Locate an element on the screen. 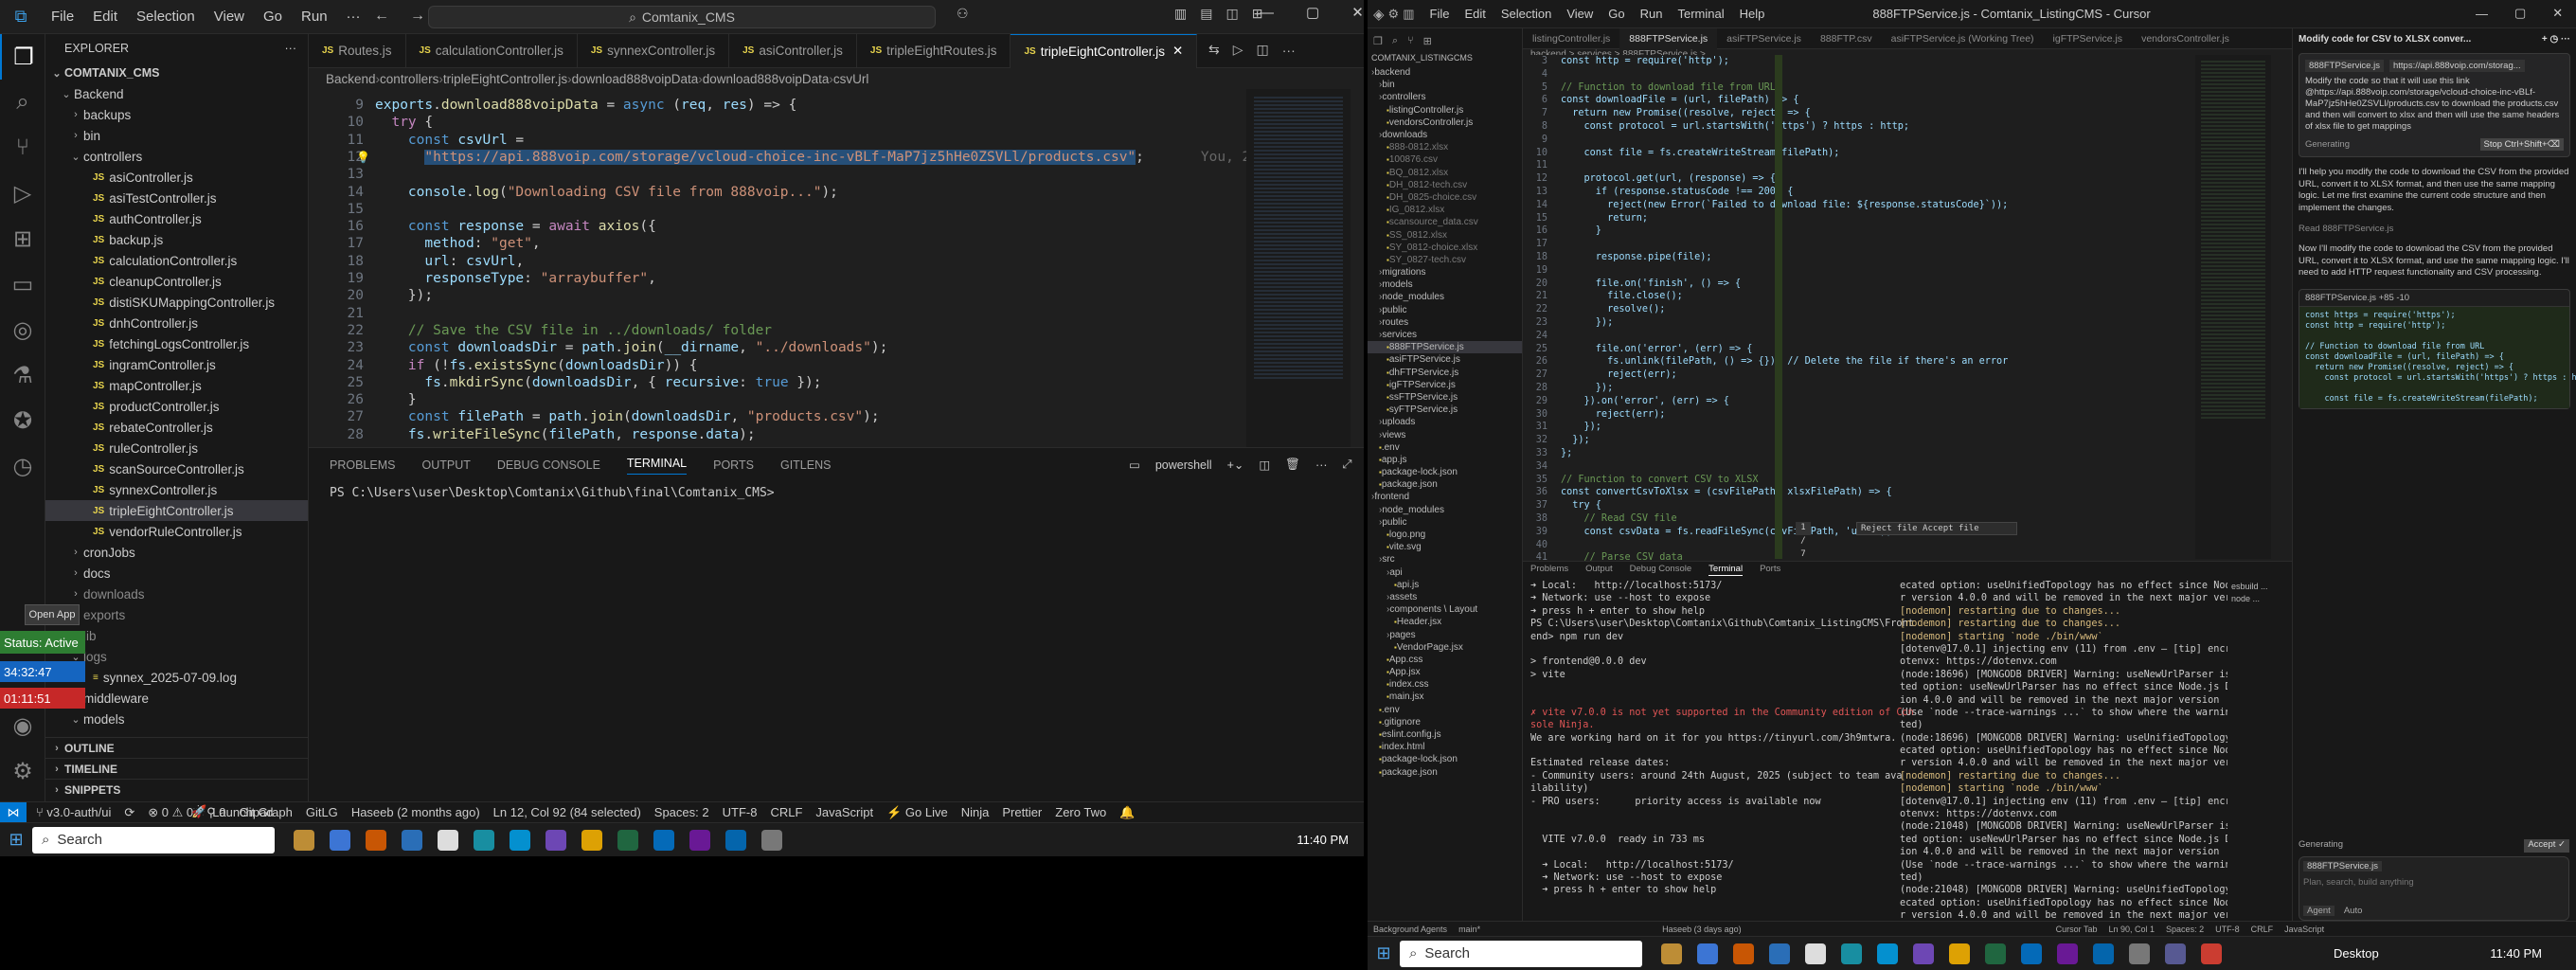 The height and width of the screenshot is (970, 2576). bell-icon: 🔔 is located at coordinates (1127, 812).